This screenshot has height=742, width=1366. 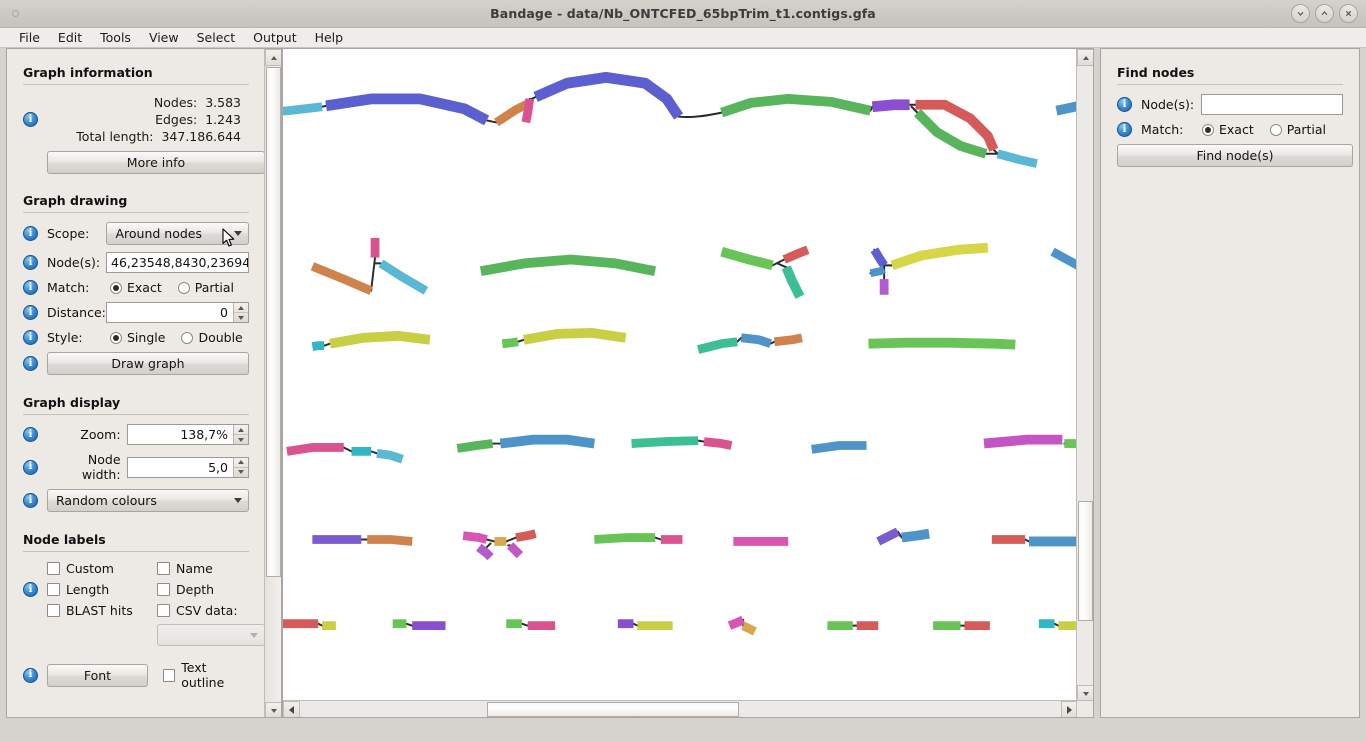 I want to click on minimize-icon, so click(x=1300, y=13).